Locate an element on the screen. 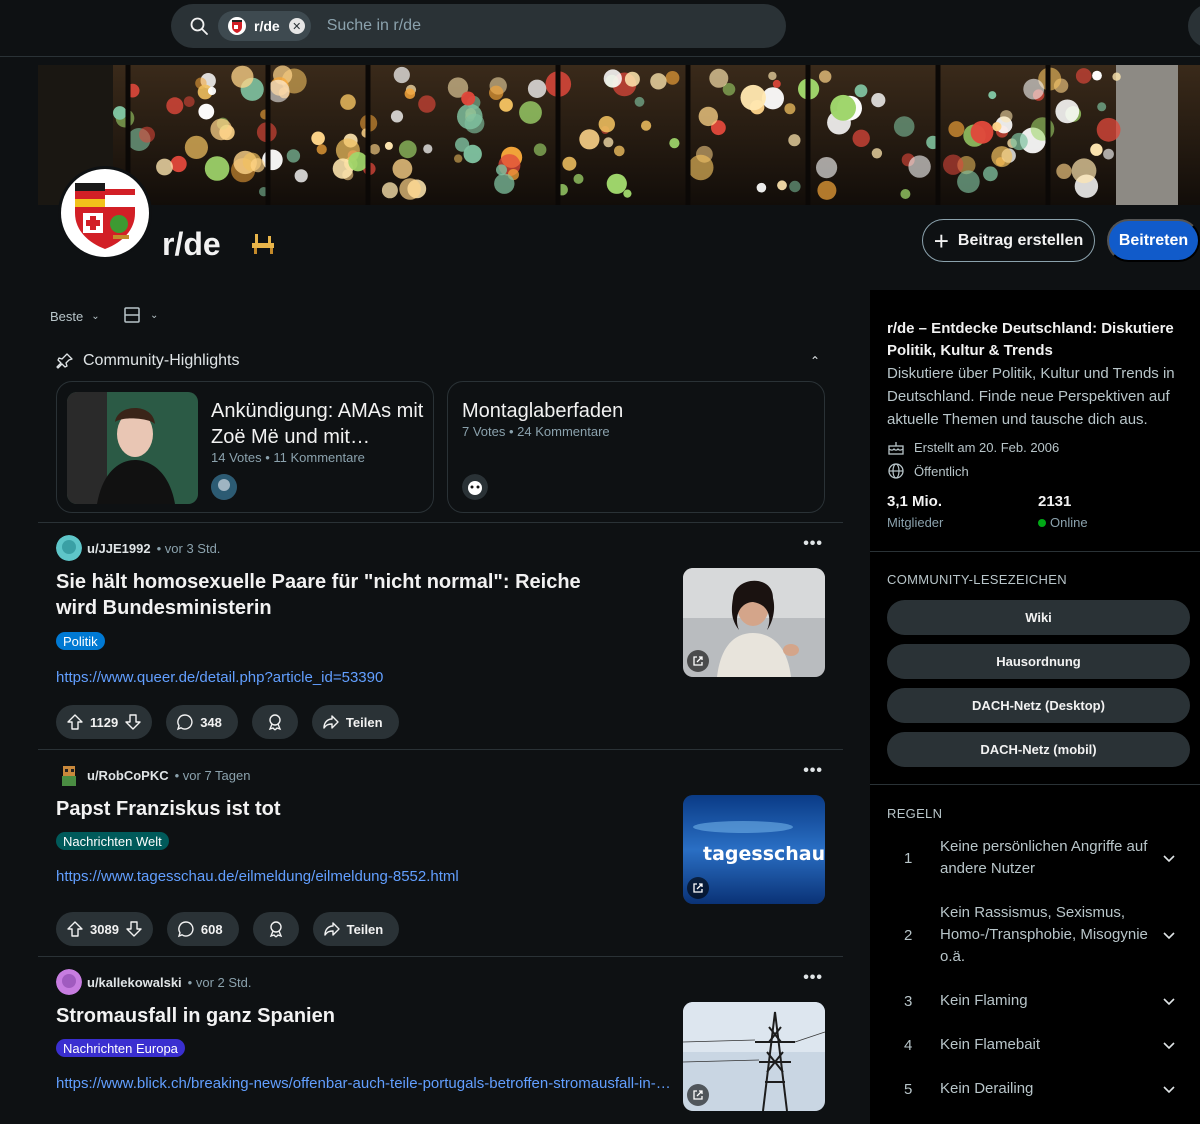  bookmark-dach-mobil: DACH-Netz (mobil) is located at coordinates (1038, 749).